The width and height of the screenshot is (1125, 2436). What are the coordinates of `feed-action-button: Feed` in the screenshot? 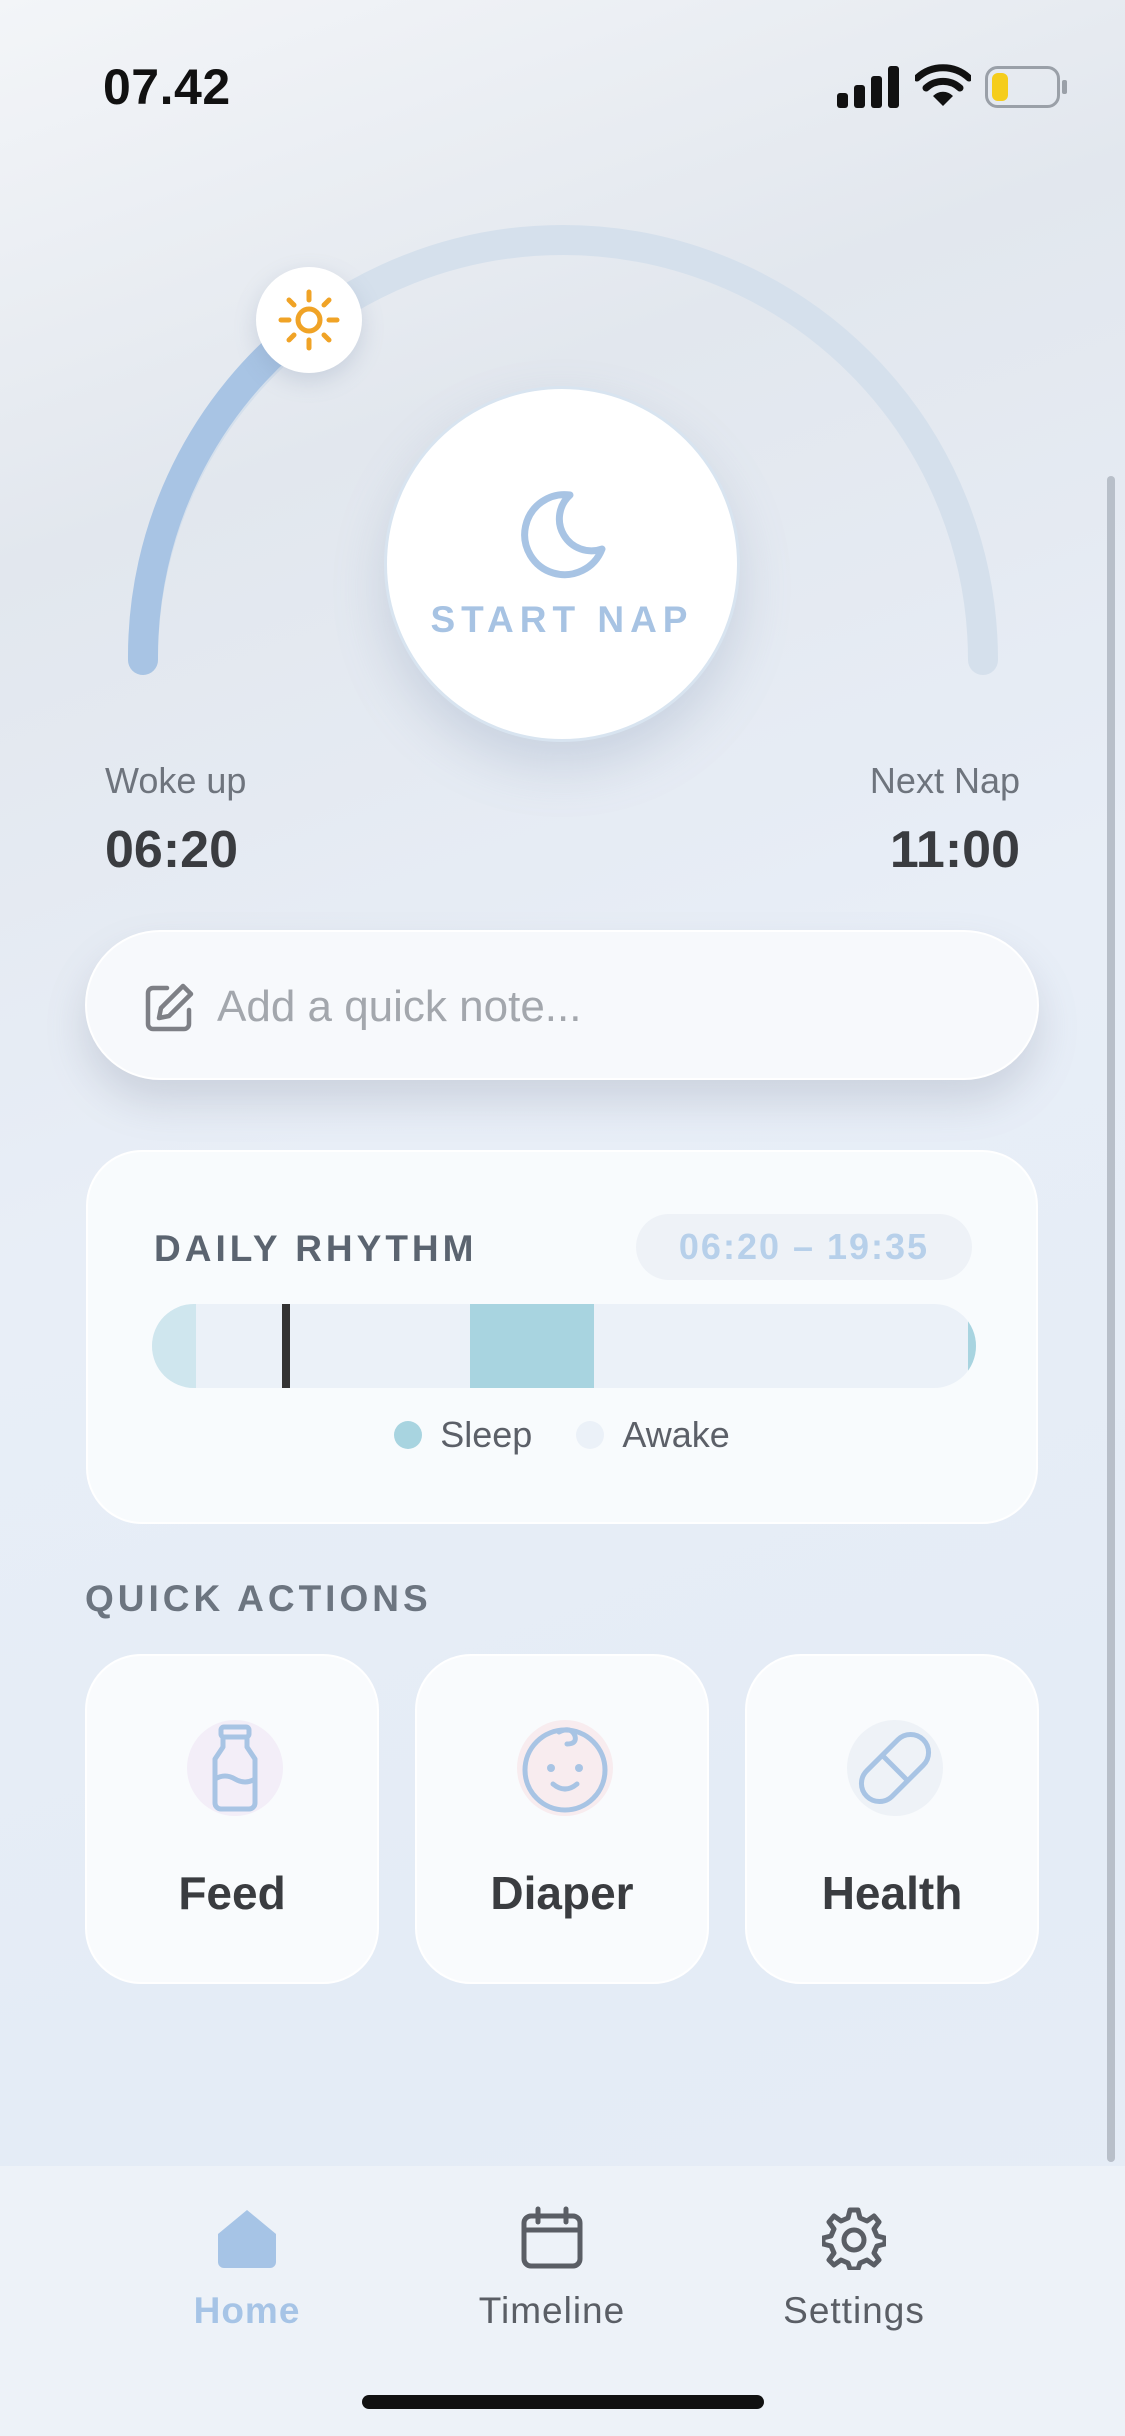 It's located at (232, 1819).